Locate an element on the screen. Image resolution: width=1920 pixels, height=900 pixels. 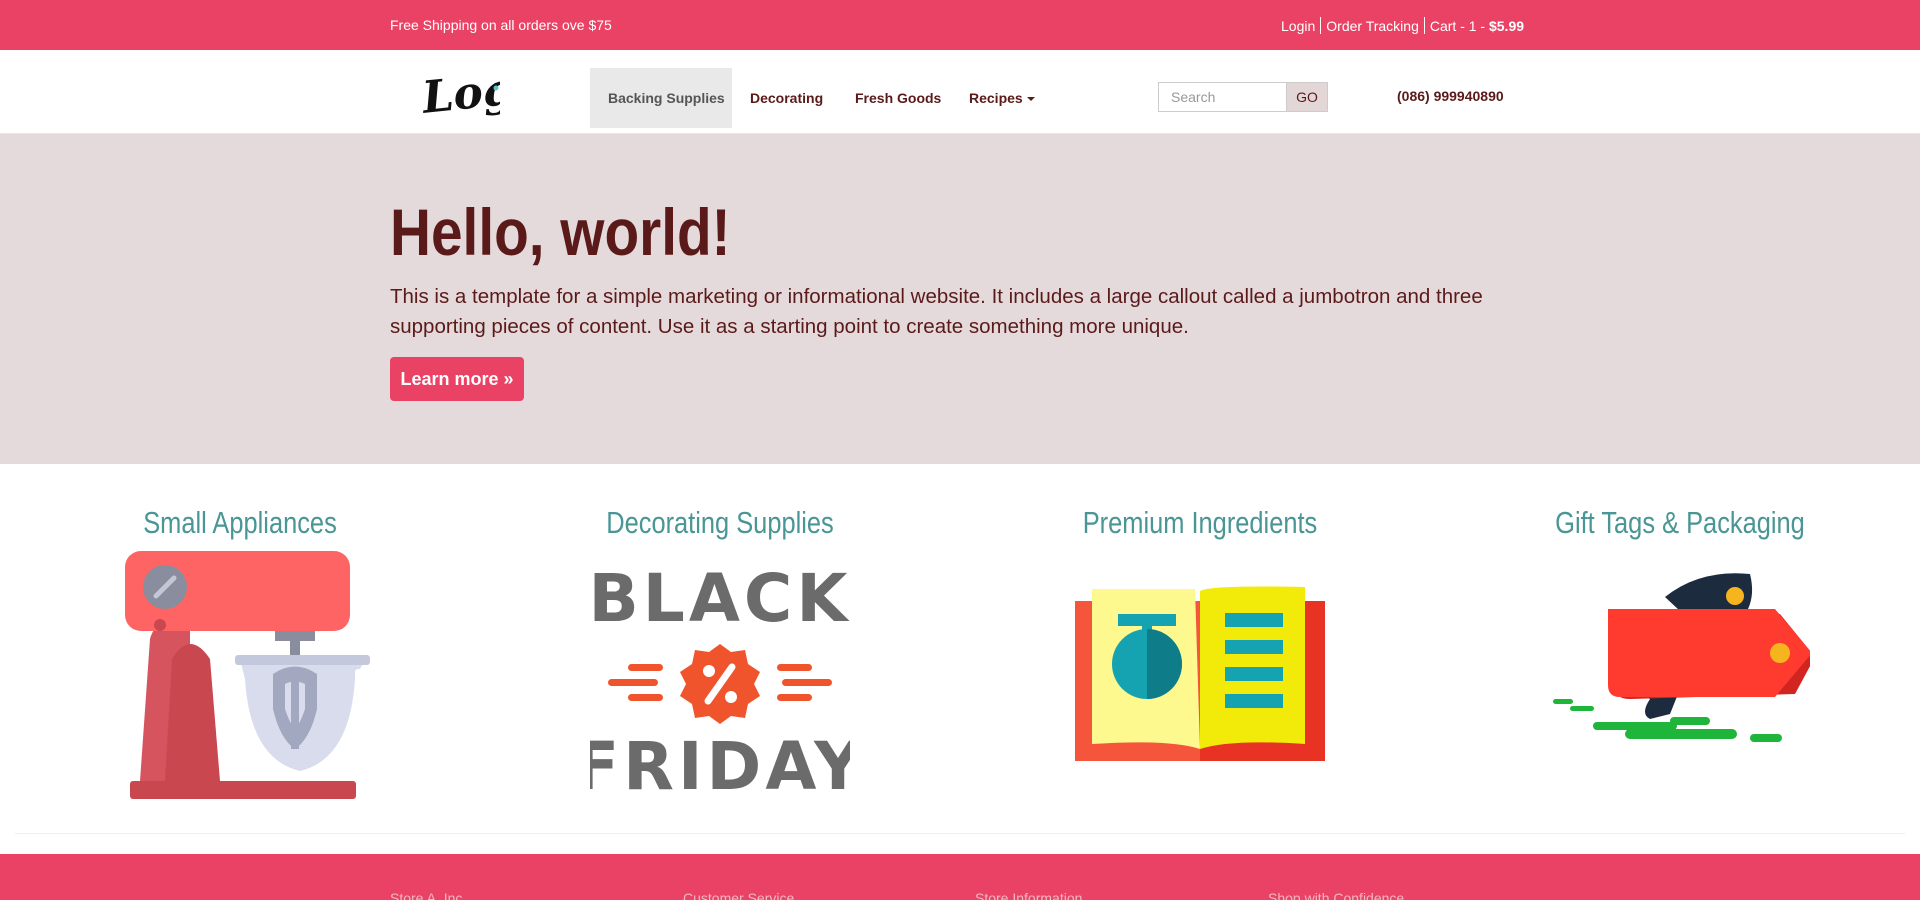
feature-title: Premium Ingredients is located at coordinates (1200, 522).